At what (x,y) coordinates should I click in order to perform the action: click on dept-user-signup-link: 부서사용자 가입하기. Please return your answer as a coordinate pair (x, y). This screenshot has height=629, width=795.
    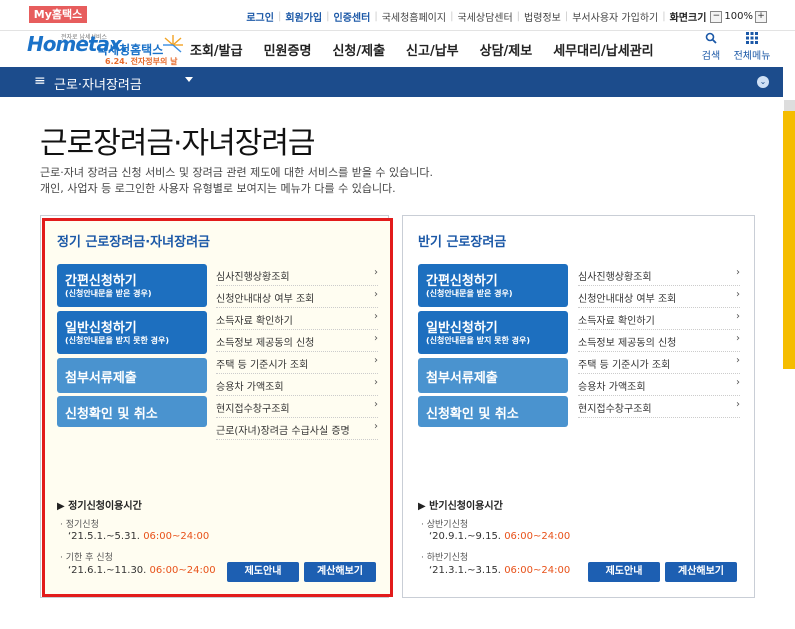
    Looking at the image, I should click on (615, 16).